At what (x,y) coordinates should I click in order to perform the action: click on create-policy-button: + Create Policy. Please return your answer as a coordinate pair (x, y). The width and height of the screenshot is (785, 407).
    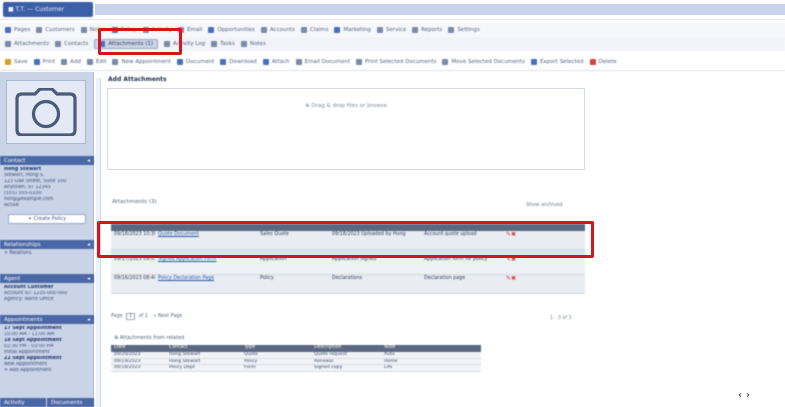
    Looking at the image, I should click on (47, 219).